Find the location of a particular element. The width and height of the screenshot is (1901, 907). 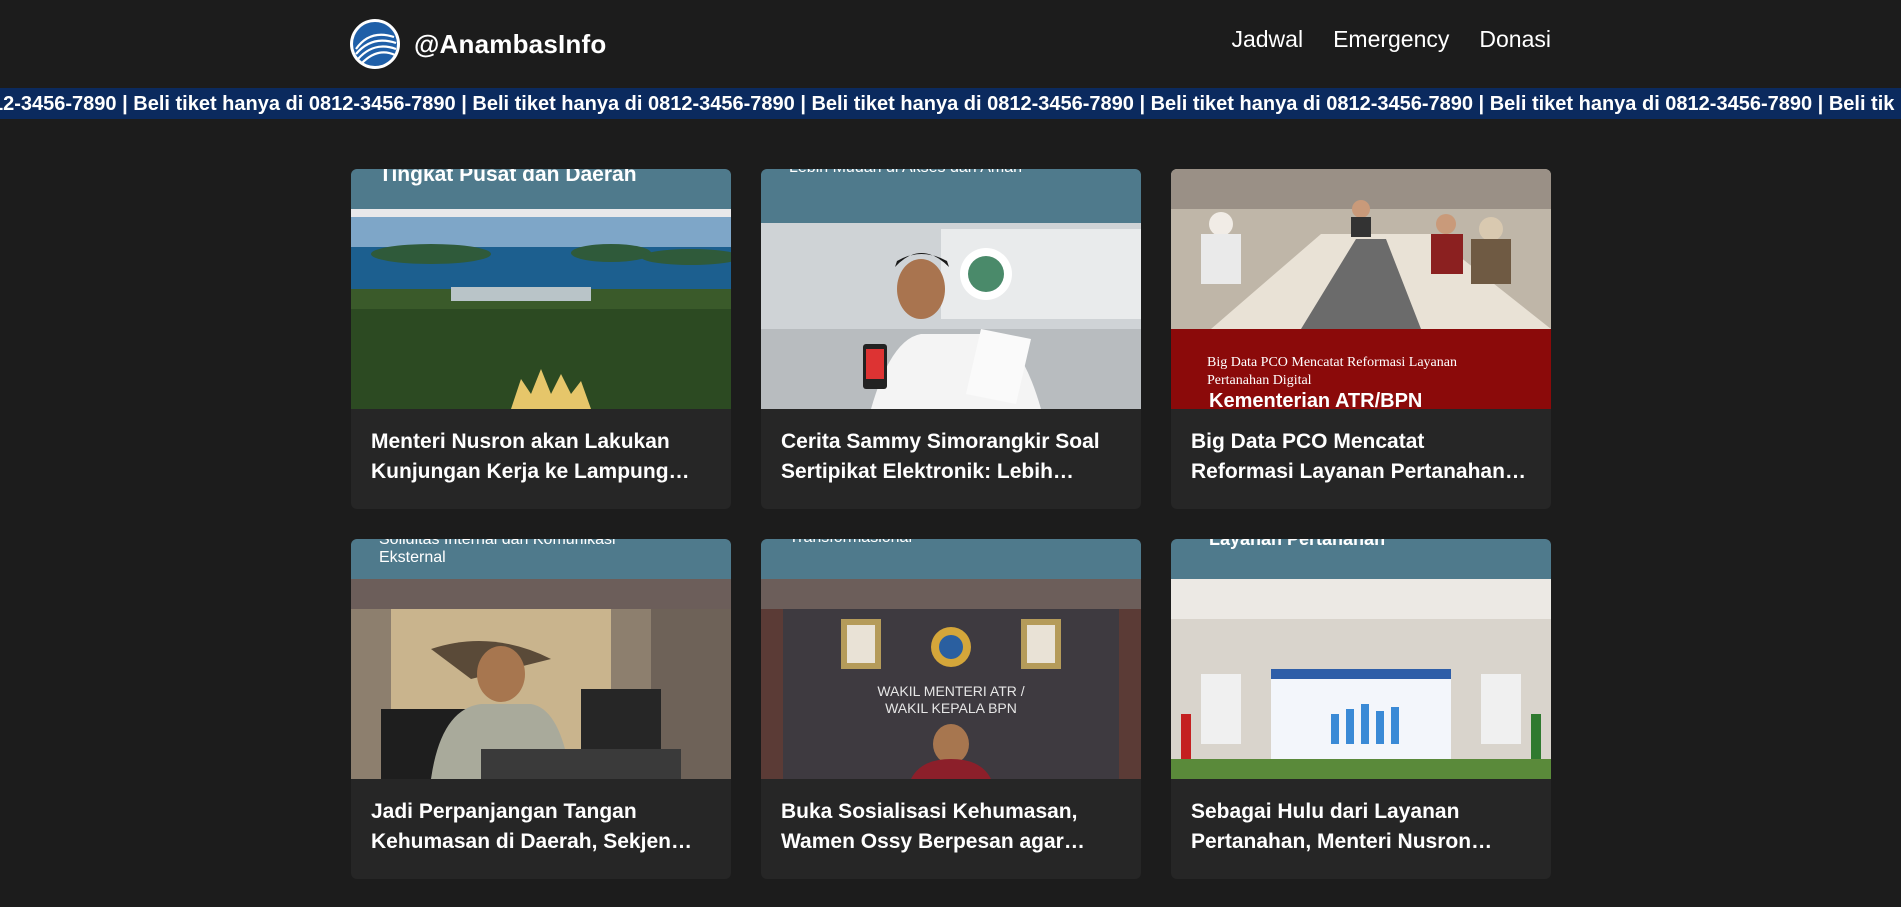

image-caption: Lebih Mudah di Akses dan Aman is located at coordinates (905, 173).